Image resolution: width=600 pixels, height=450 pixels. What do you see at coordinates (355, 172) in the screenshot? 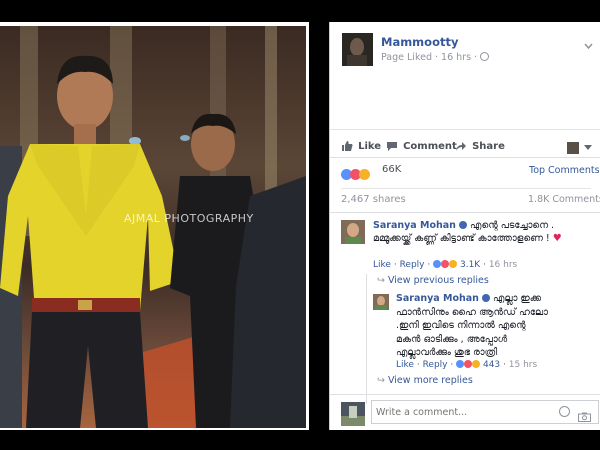
I see `reaction-icons` at bounding box center [355, 172].